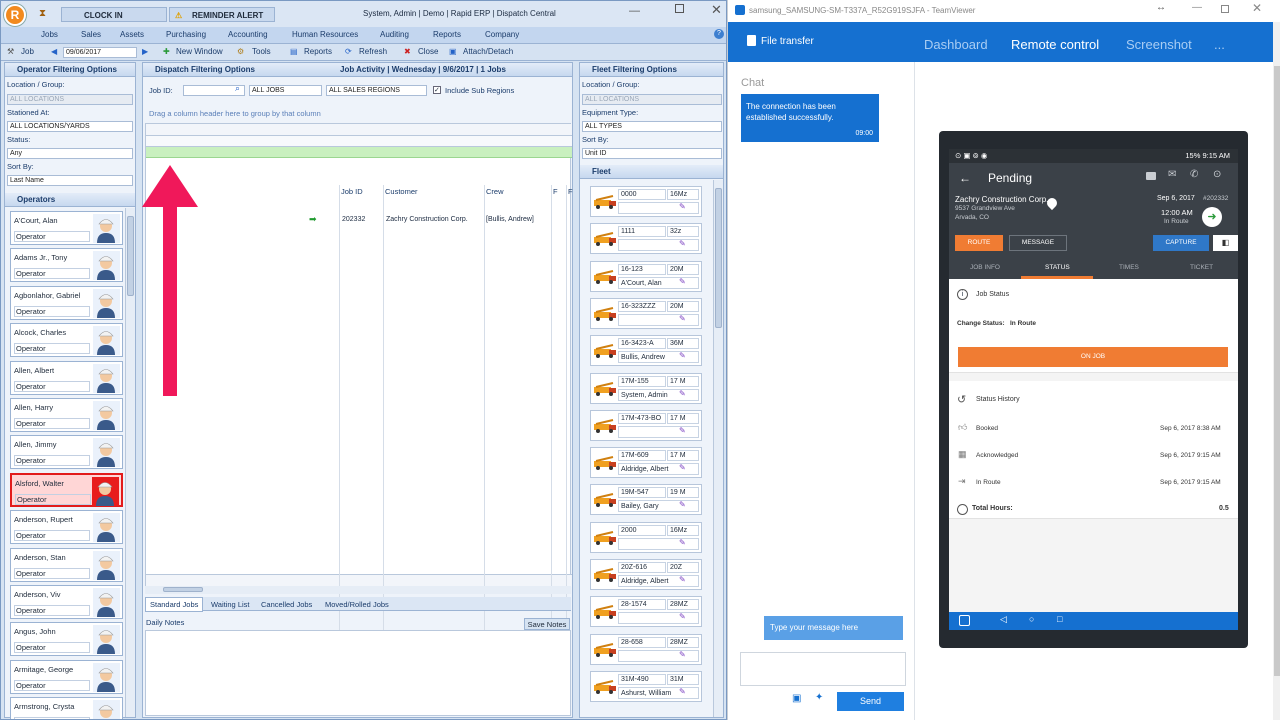 The image size is (1280, 720). Describe the element at coordinates (1055, 44) in the screenshot. I see `nav-remote-control: Remote control` at that location.